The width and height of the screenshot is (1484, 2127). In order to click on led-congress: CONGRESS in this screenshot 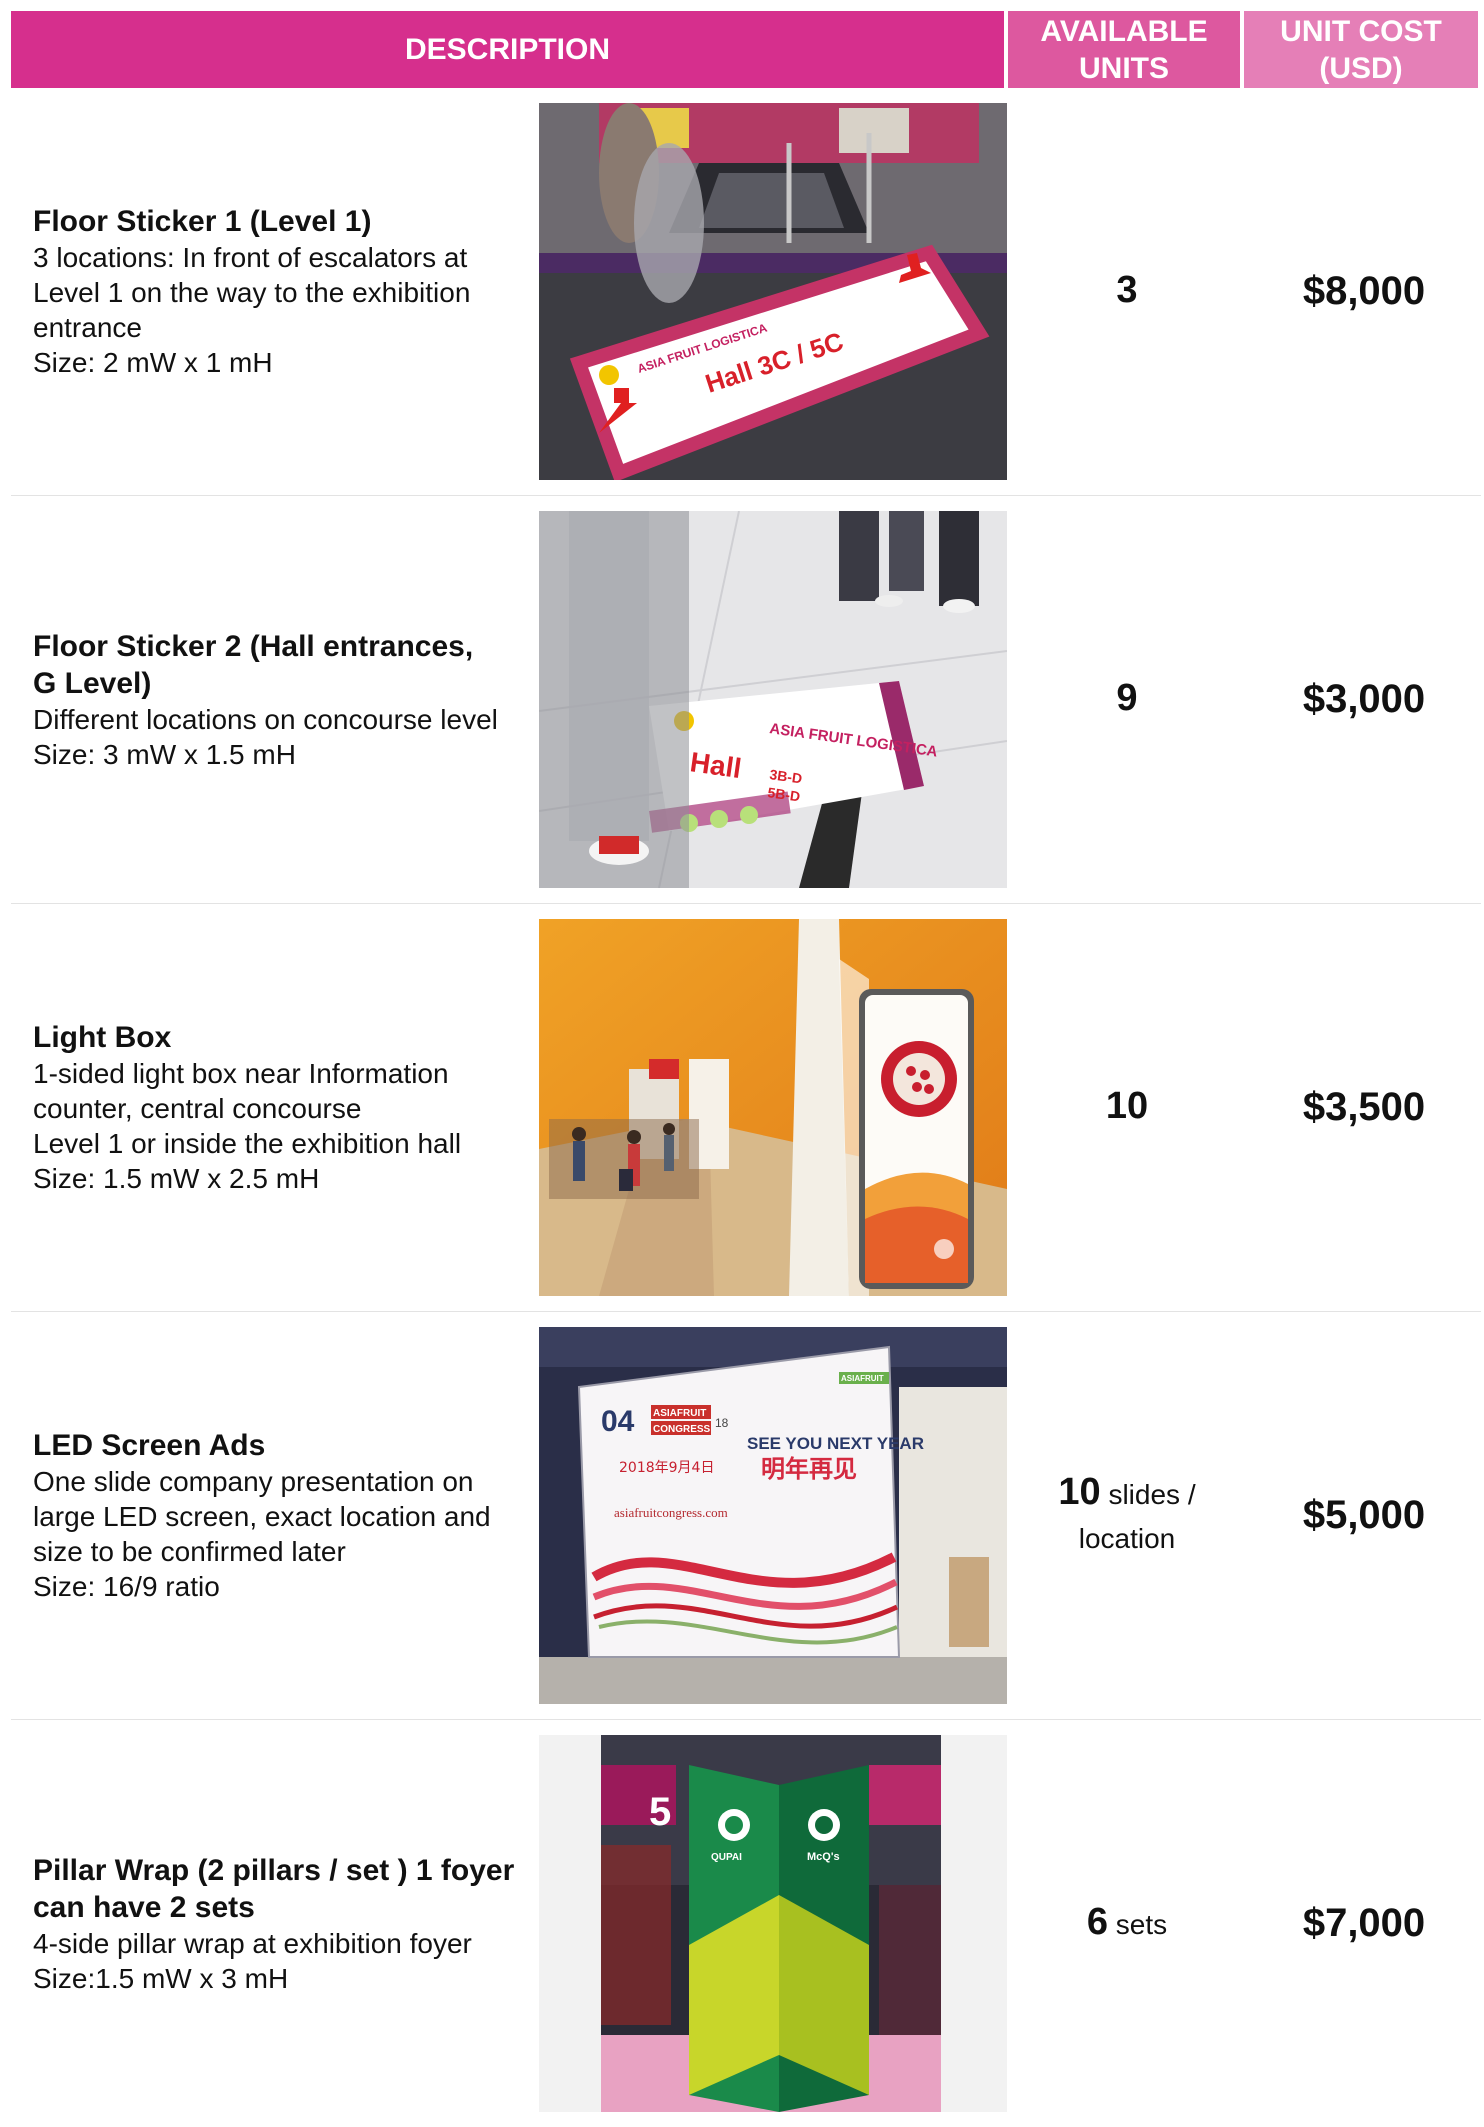, I will do `click(682, 1429)`.